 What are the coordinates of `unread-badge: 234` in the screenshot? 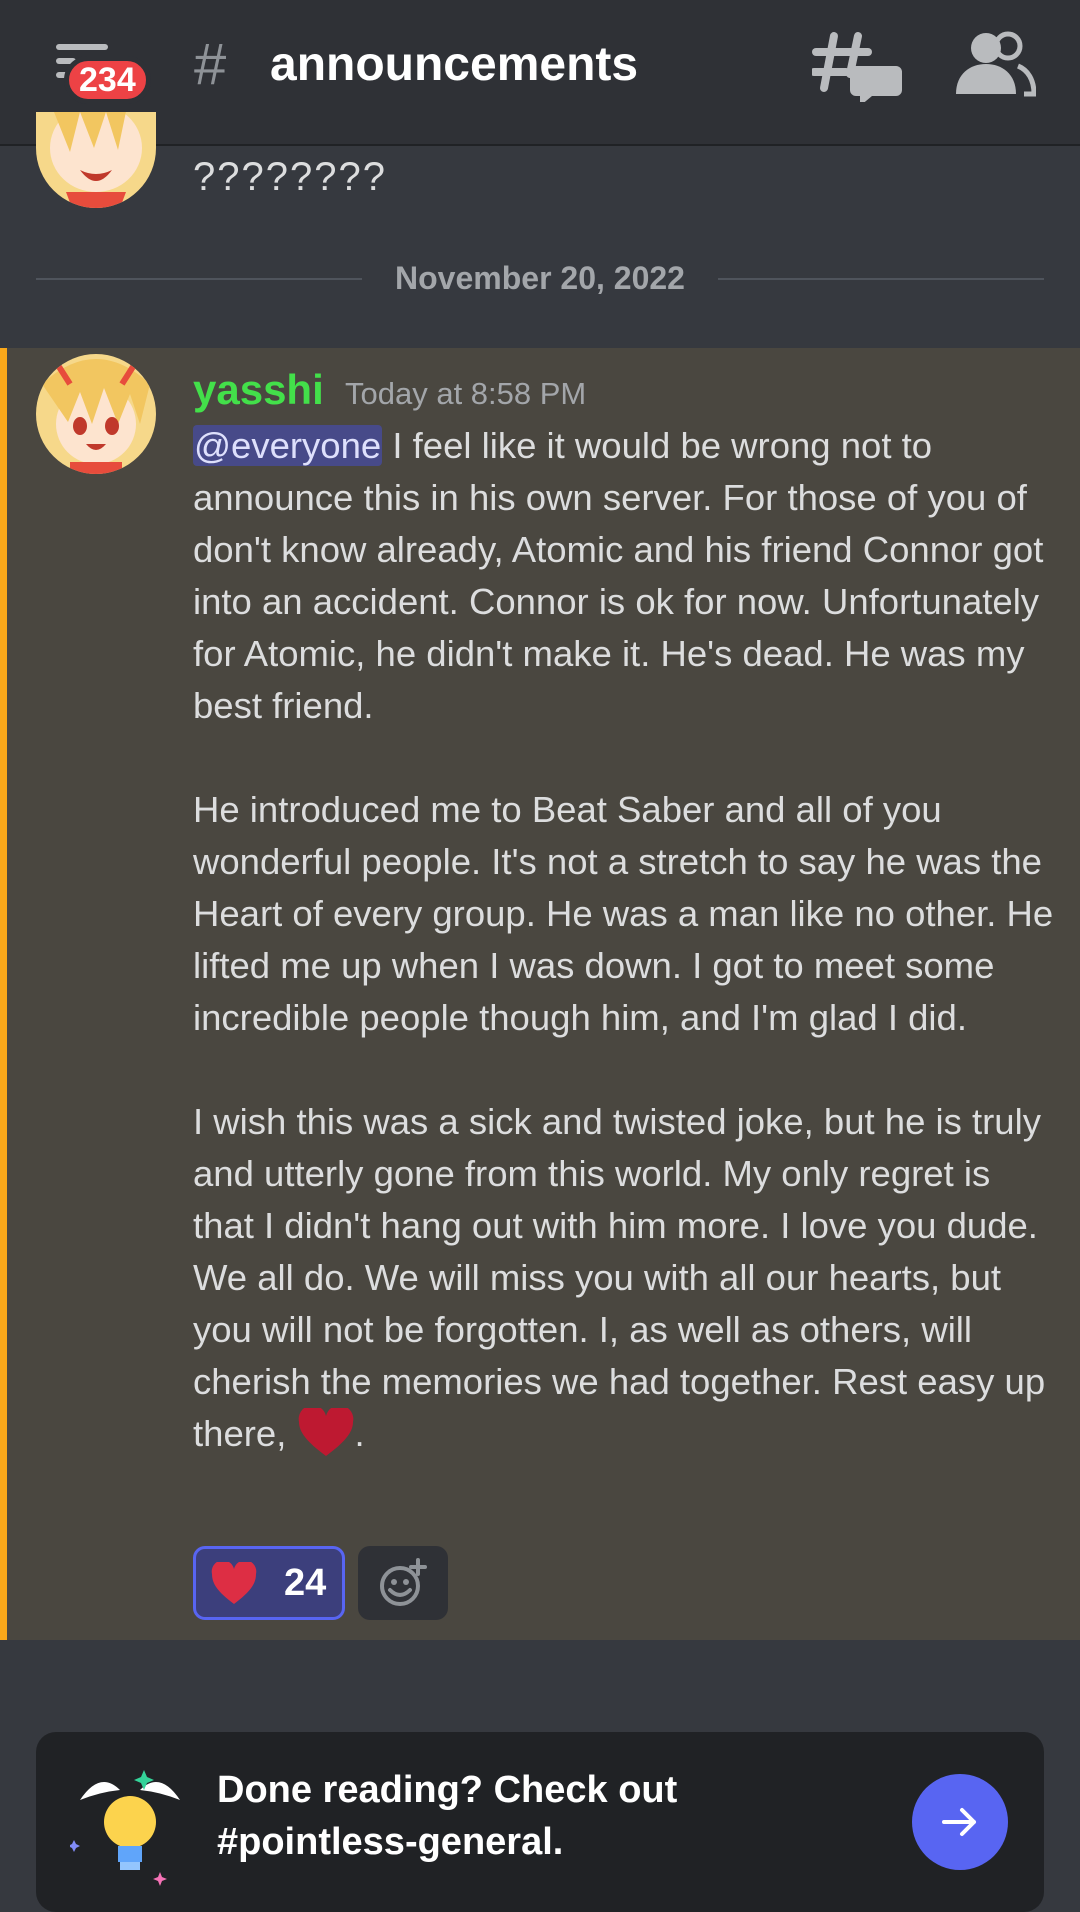 It's located at (107, 80).